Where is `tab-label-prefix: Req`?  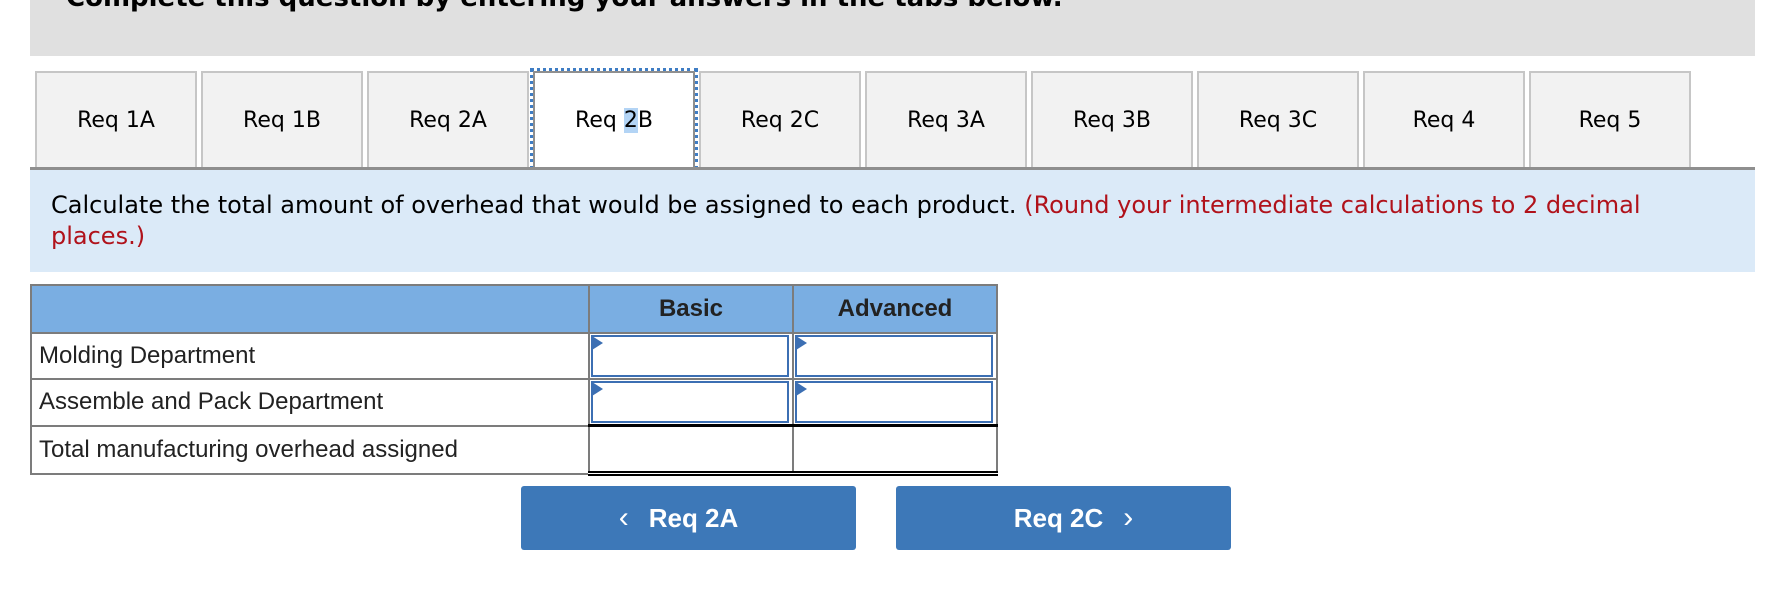 tab-label-prefix: Req is located at coordinates (599, 120).